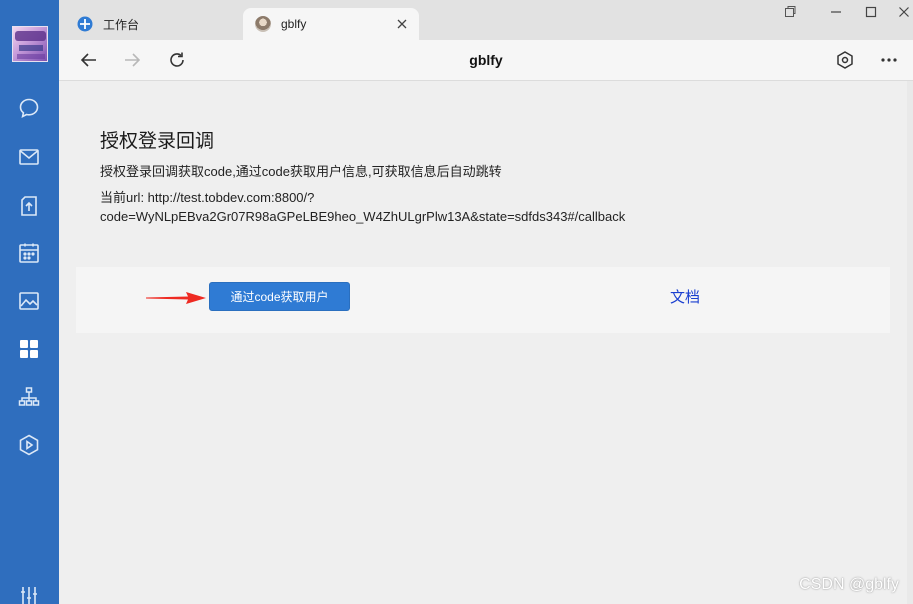 This screenshot has height=604, width=913. I want to click on workbench-icon, so click(85, 24).